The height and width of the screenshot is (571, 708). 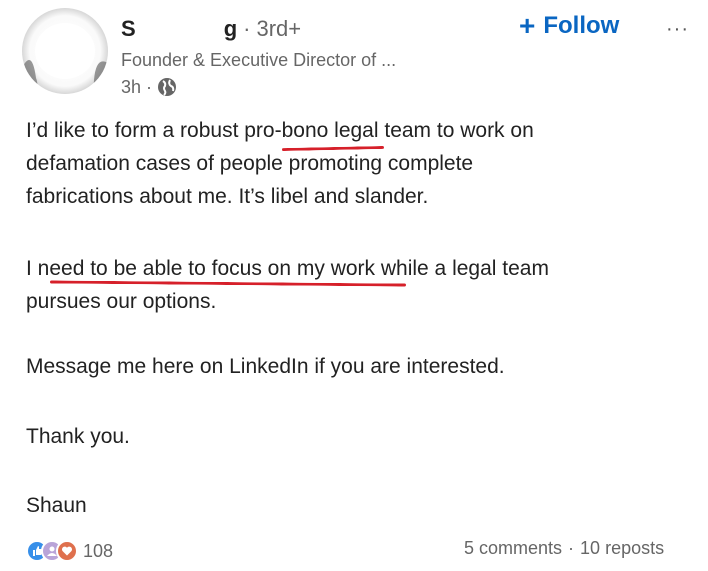 I want to click on more-options-button: ···, so click(x=677, y=29).